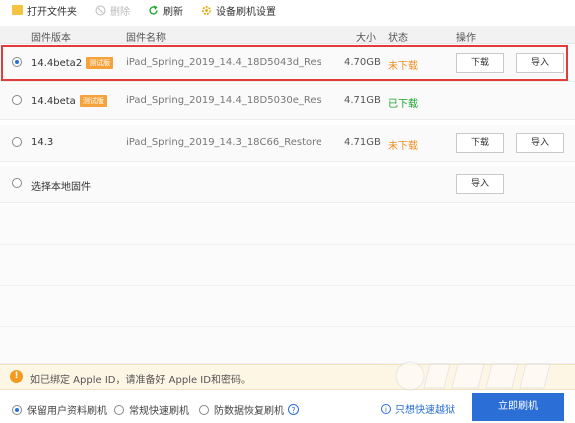  I want to click on download-button: 下载, so click(480, 143).